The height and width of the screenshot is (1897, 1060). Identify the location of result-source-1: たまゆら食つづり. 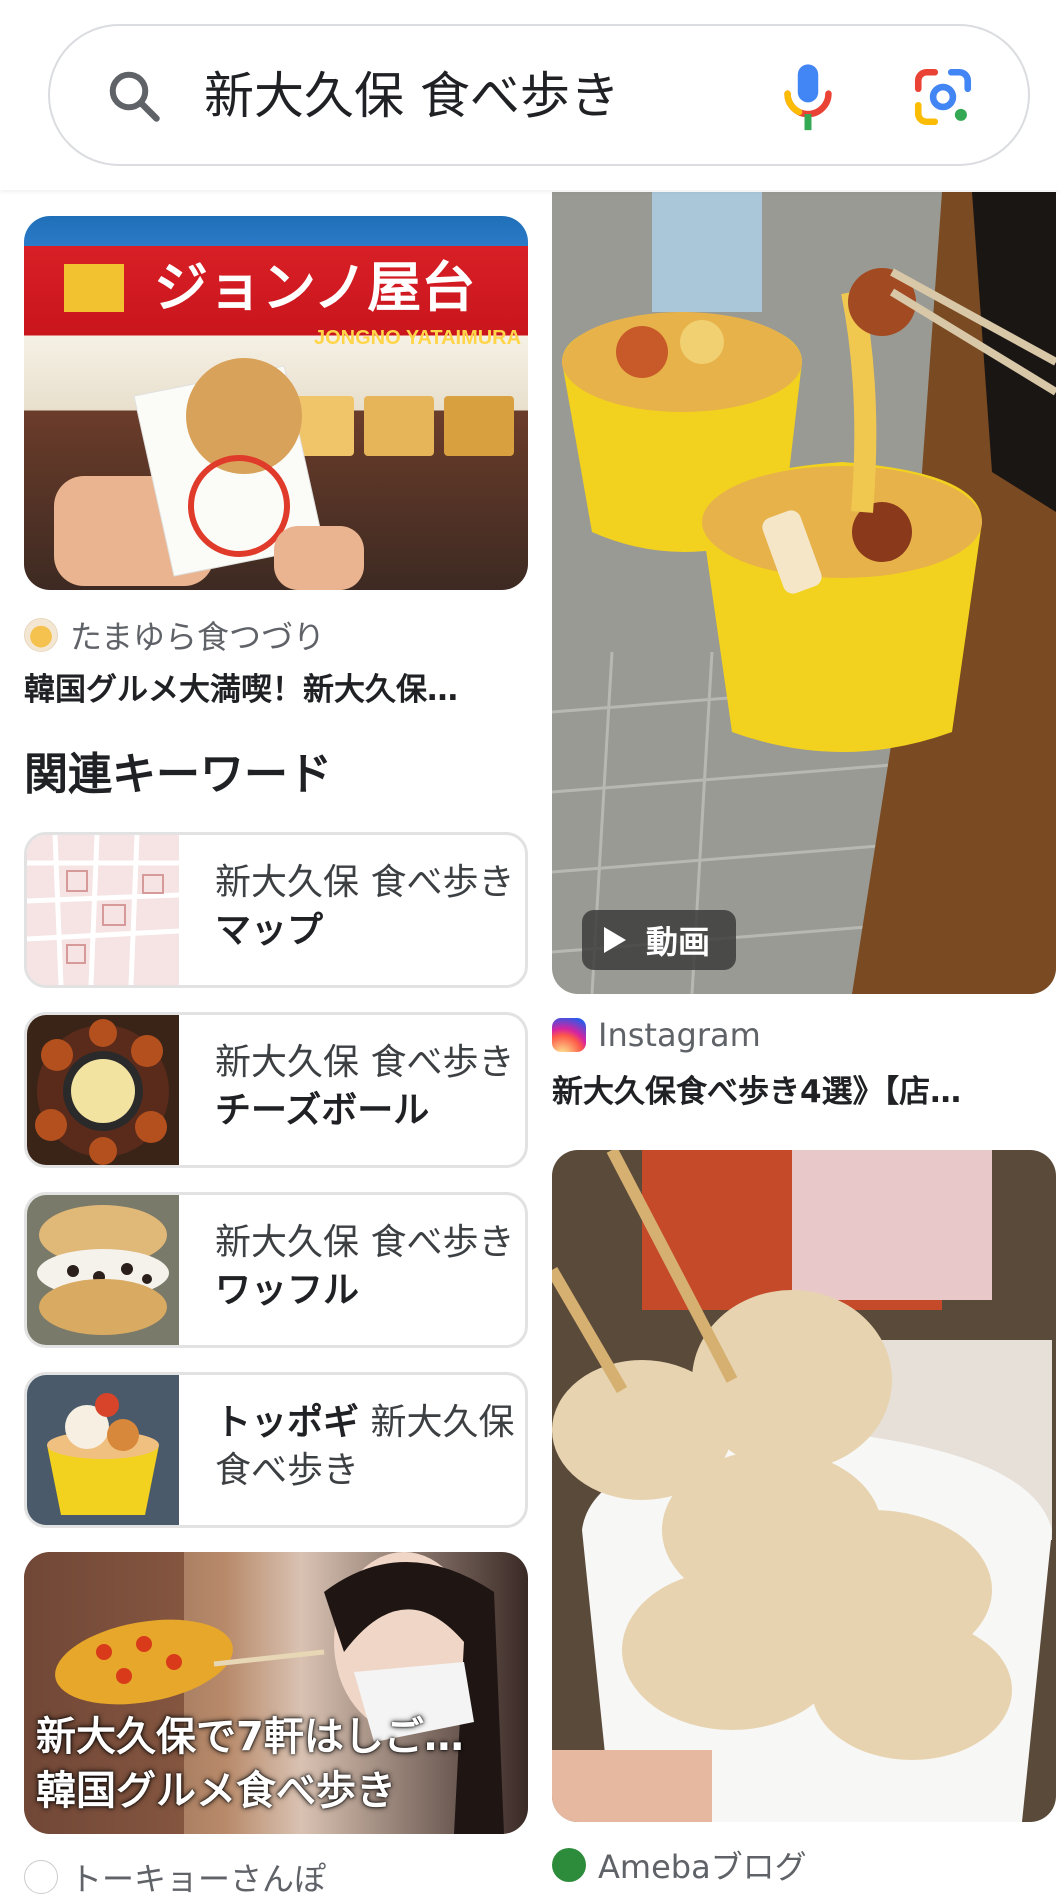
(174, 635).